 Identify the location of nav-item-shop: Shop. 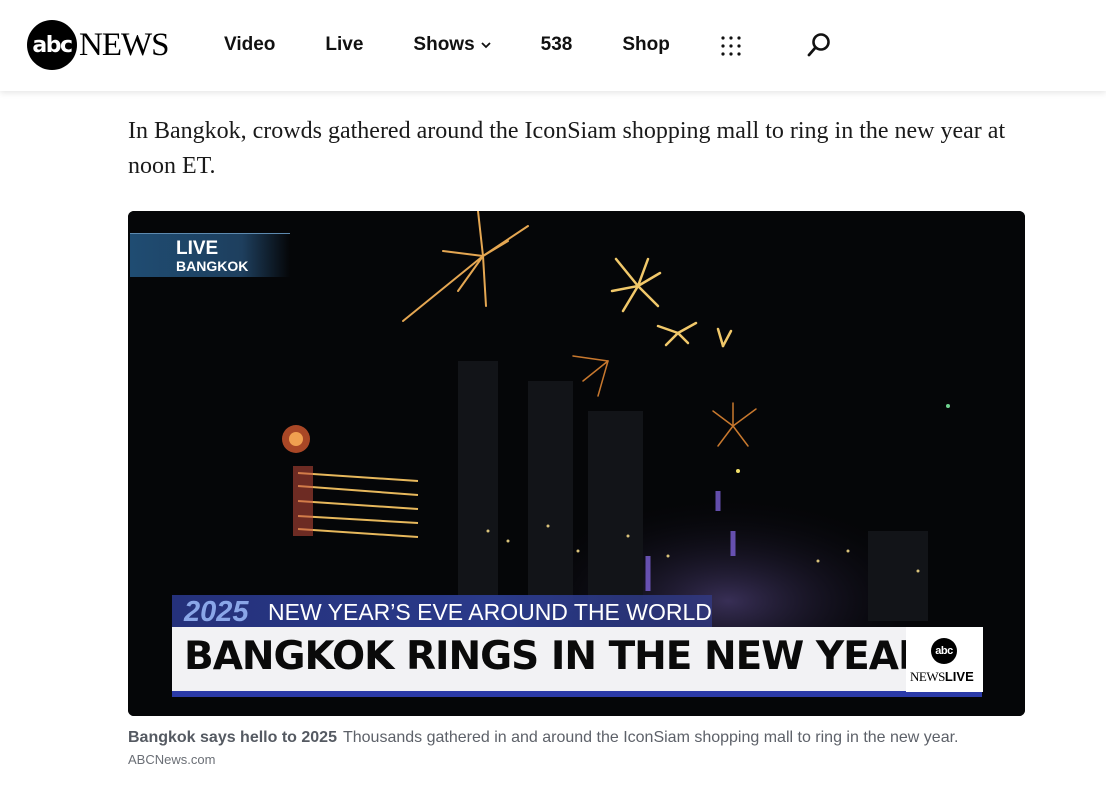
(646, 45).